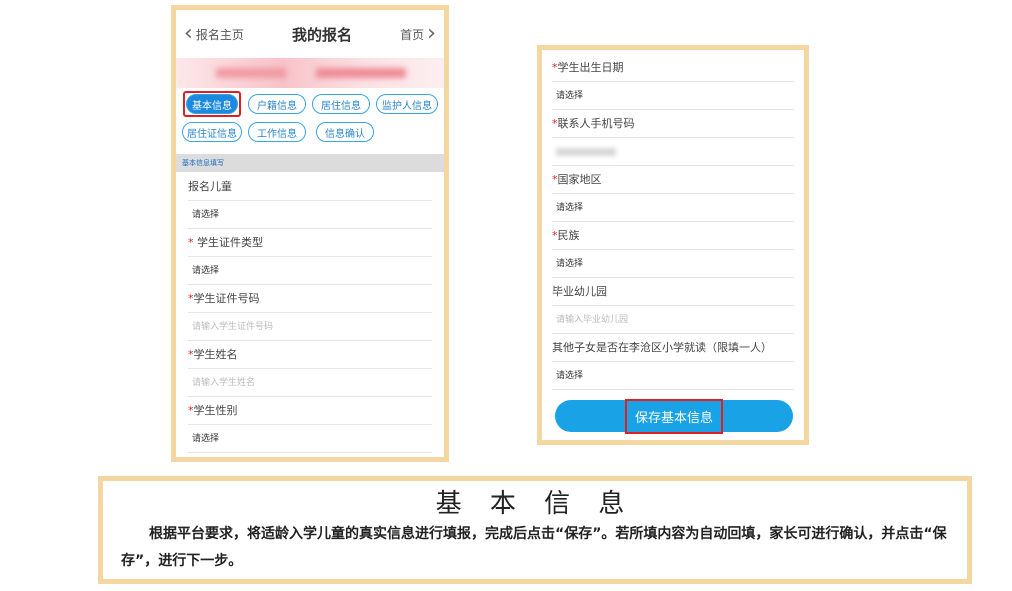  Describe the element at coordinates (673, 96) in the screenshot. I see `birth-date-select: 请选择` at that location.